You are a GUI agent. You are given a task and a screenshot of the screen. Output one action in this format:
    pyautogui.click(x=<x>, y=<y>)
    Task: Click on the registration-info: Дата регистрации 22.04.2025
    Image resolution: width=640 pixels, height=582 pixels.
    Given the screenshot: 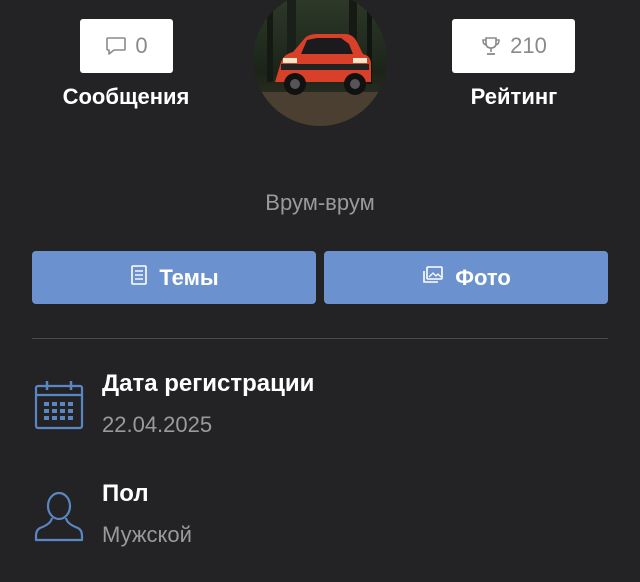 What is the action you would take?
    pyautogui.click(x=320, y=408)
    